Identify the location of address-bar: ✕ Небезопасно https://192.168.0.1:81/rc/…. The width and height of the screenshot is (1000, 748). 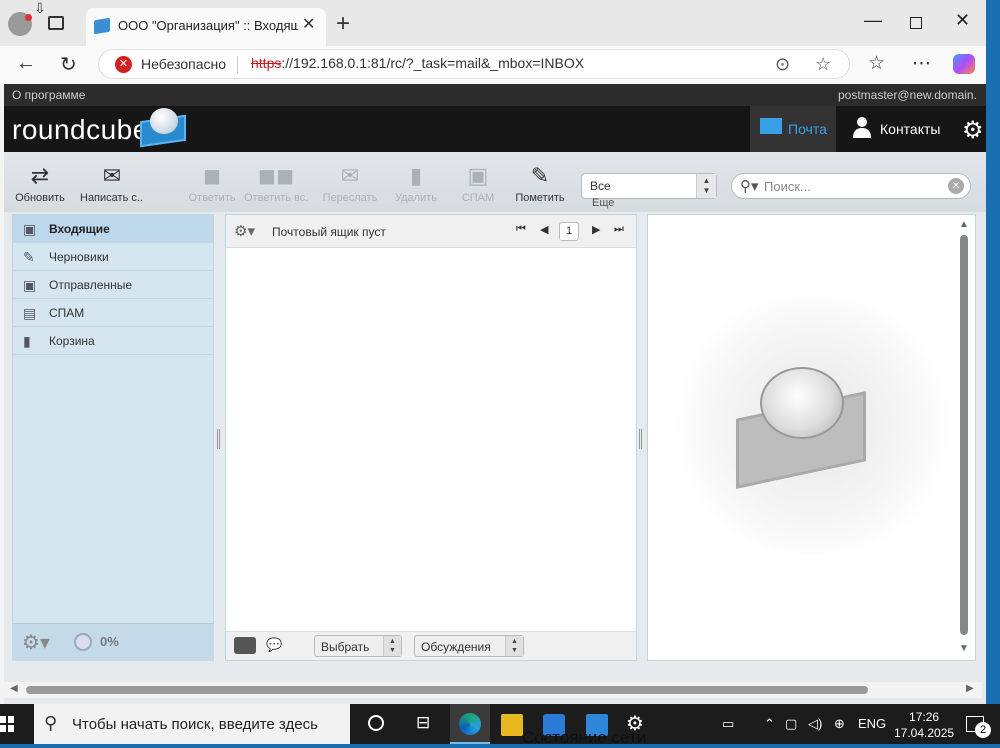
(474, 64).